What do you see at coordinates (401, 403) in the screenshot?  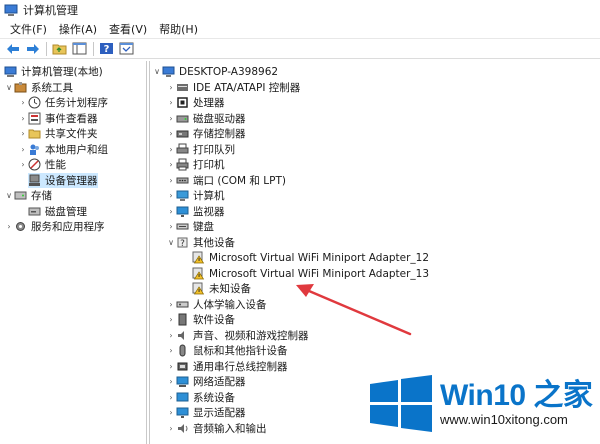 I see `windows-logo-icon` at bounding box center [401, 403].